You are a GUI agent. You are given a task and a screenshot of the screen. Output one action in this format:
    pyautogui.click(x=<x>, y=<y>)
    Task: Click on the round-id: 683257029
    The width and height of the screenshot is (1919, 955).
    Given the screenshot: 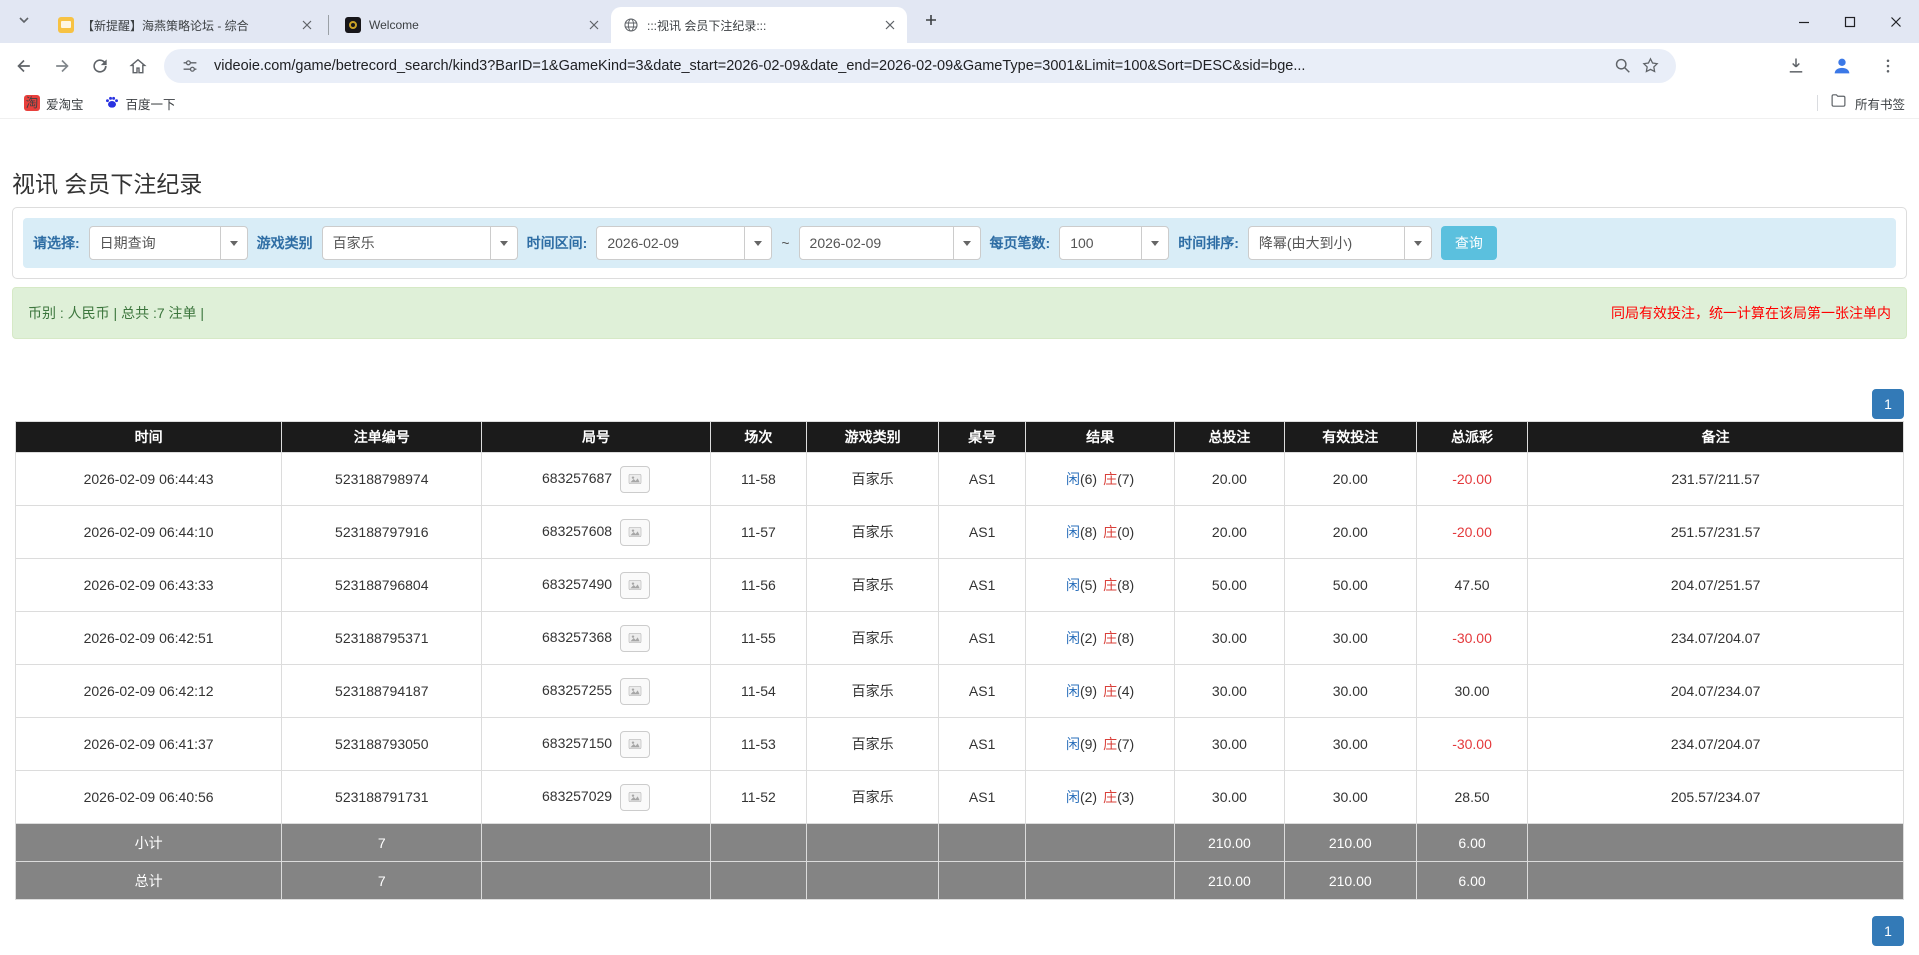 What is the action you would take?
    pyautogui.click(x=577, y=795)
    